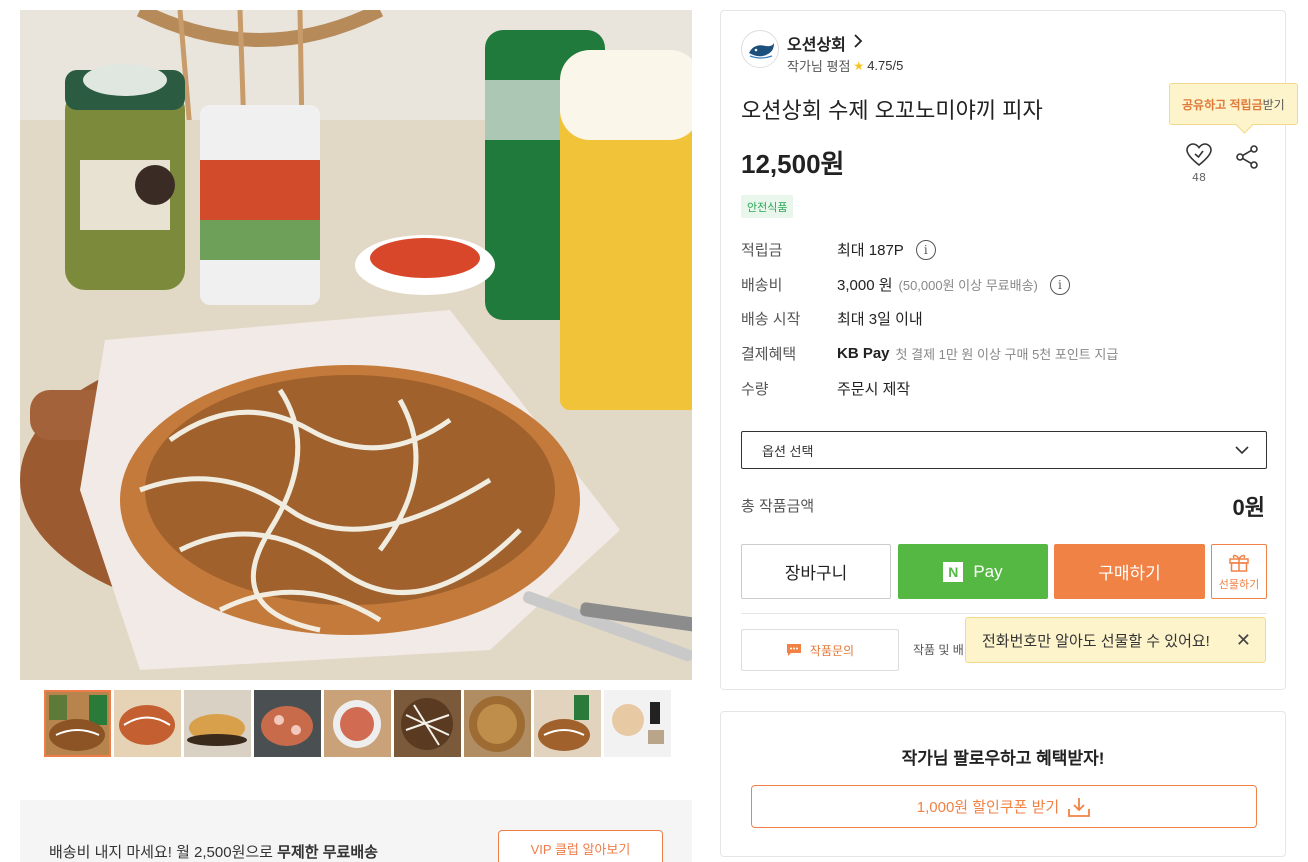 Image resolution: width=1308 pixels, height=862 pixels. I want to click on chat-icon, so click(793, 650).